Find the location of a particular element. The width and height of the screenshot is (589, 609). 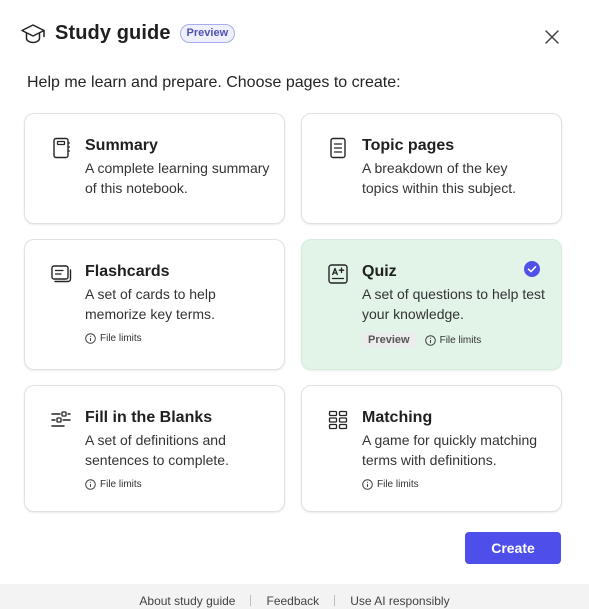

checkmark-icon is located at coordinates (532, 269).